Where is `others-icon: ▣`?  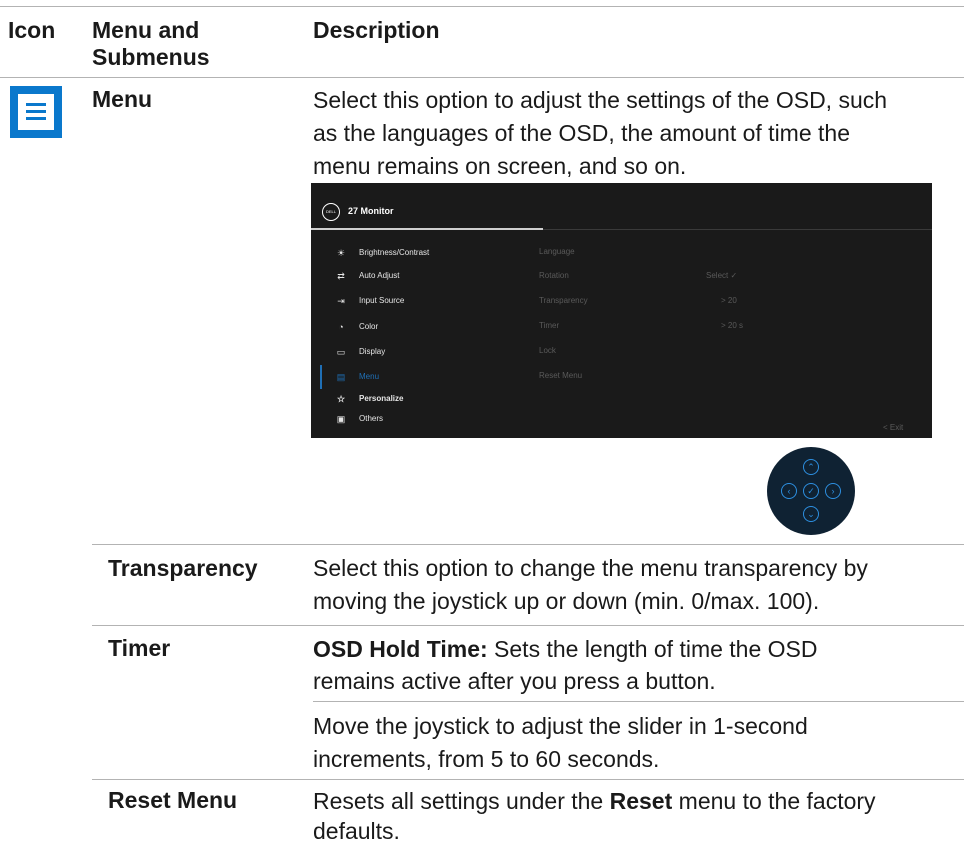
others-icon: ▣ is located at coordinates (341, 419).